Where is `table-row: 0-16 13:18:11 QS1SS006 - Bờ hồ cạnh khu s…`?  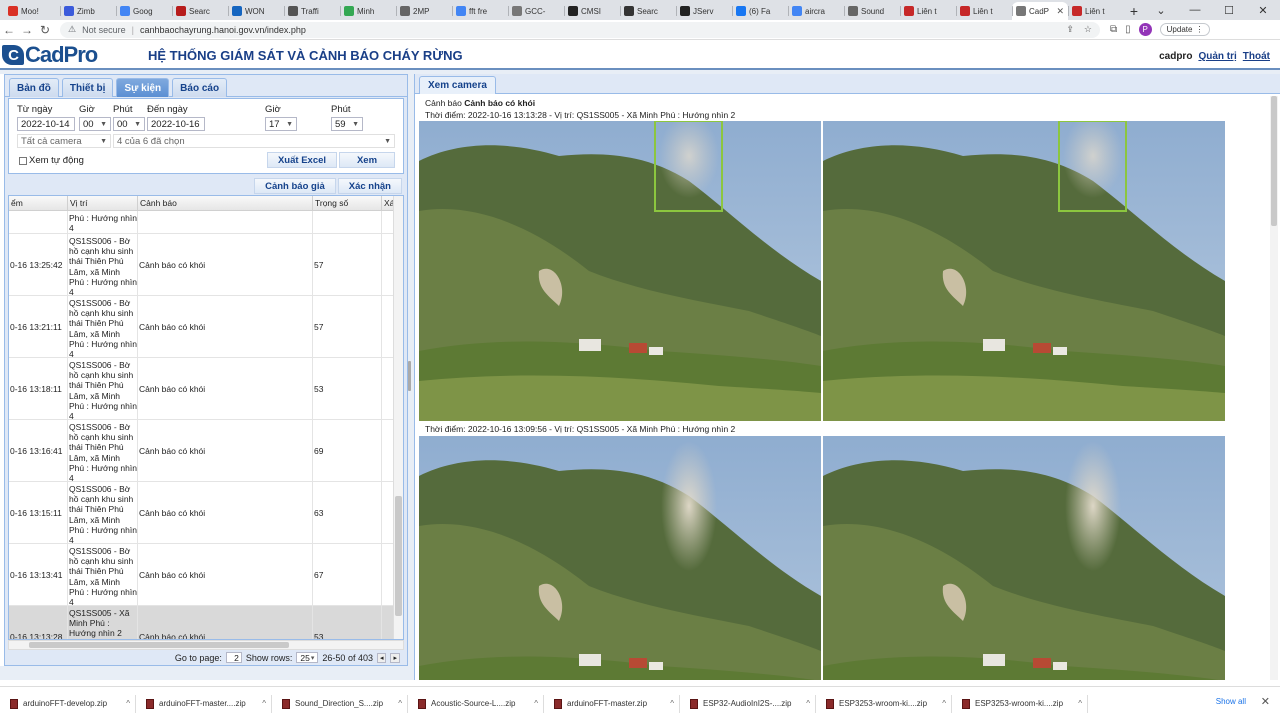 table-row: 0-16 13:18:11 QS1SS006 - Bờ hồ cạnh khu s… is located at coordinates (206, 389).